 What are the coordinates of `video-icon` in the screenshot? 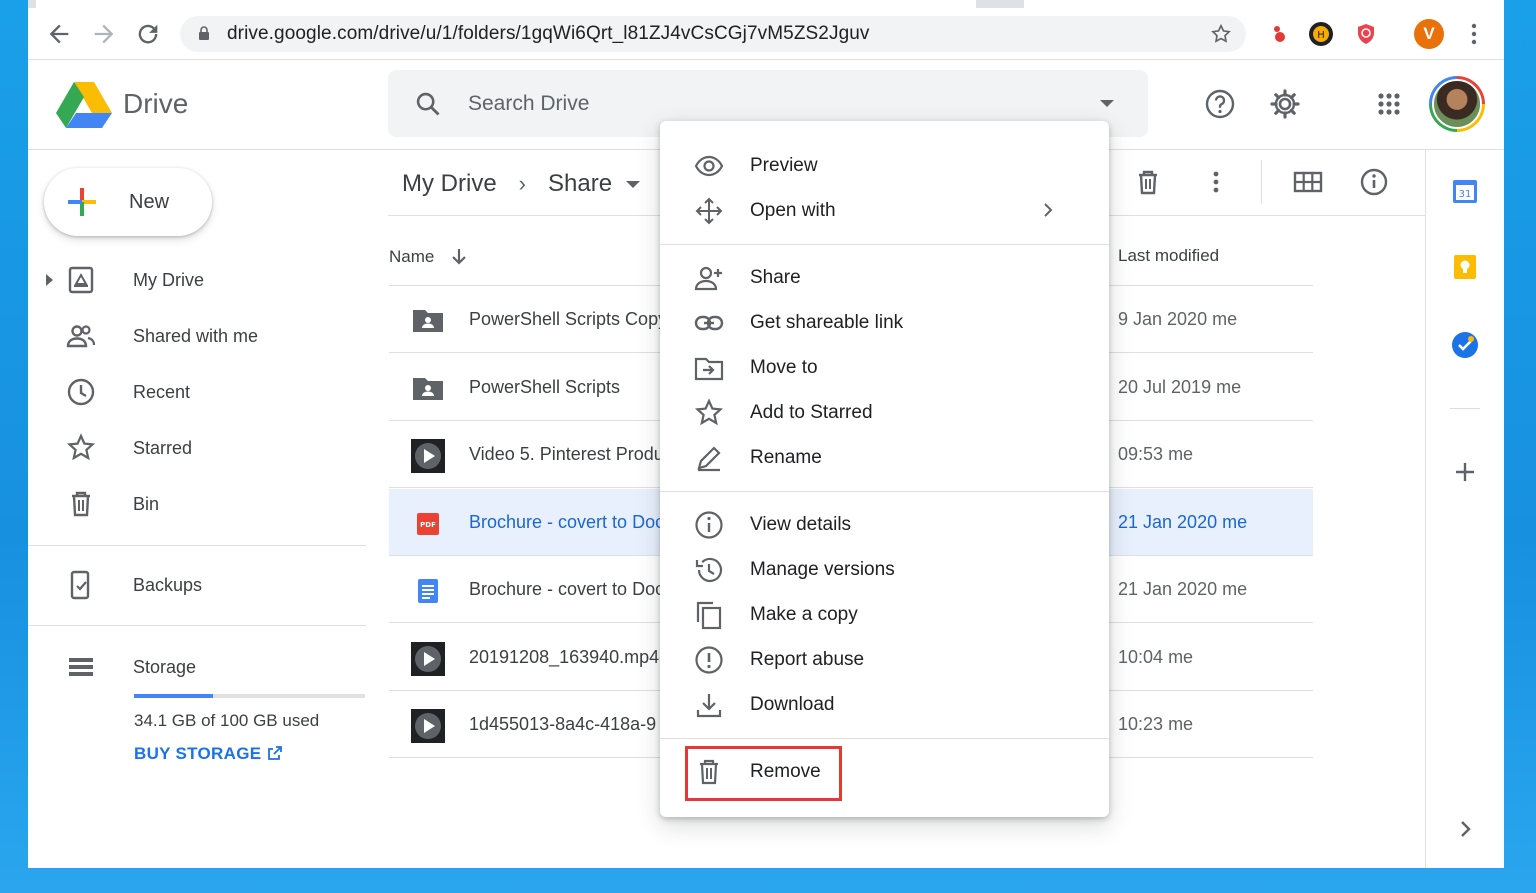 It's located at (428, 456).